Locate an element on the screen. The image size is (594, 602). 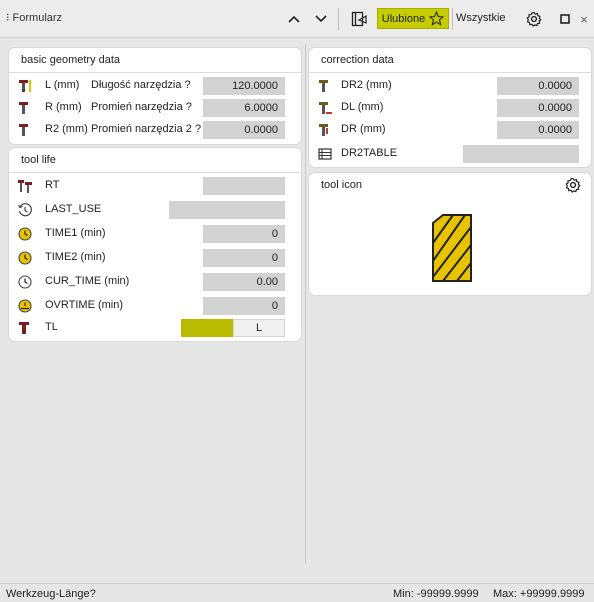
delta-radius-icon is located at coordinates (325, 130).